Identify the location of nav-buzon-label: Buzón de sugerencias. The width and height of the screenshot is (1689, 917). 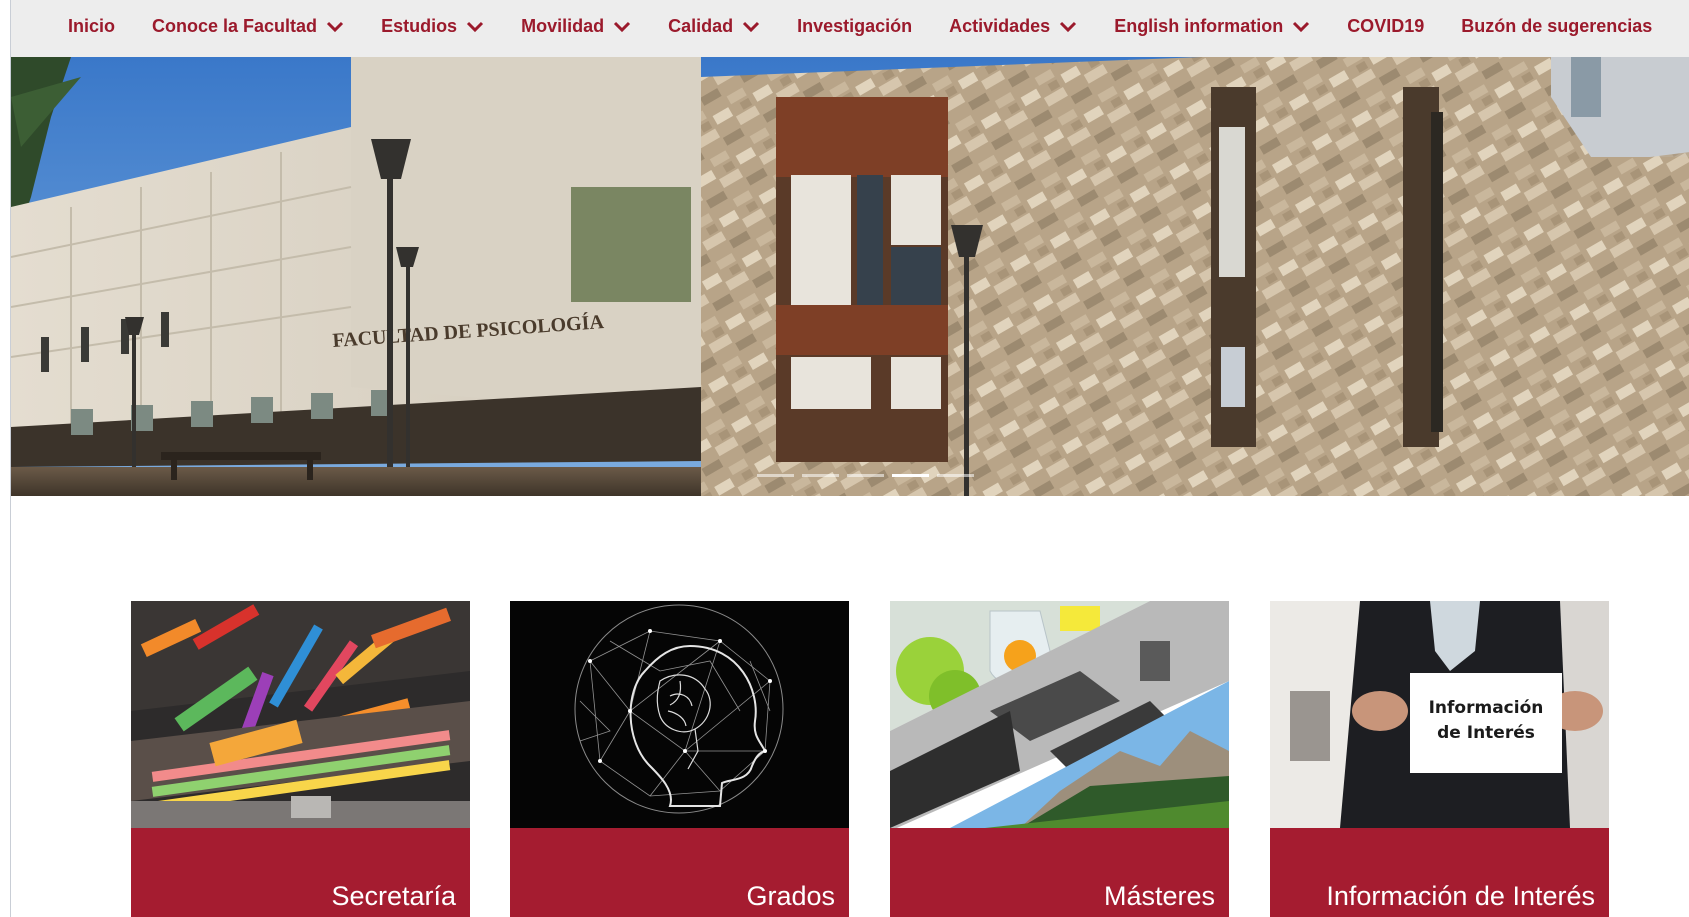
(1557, 26).